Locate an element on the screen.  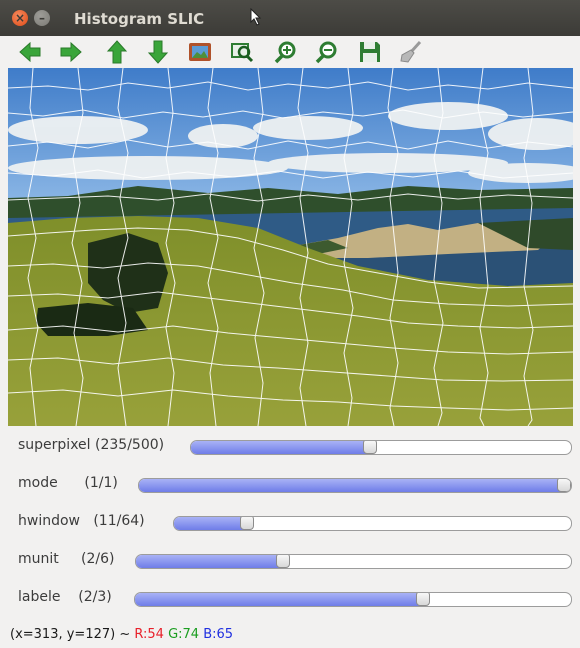
trackbar-hwindow: hwindow (11/64) is located at coordinates (290, 523).